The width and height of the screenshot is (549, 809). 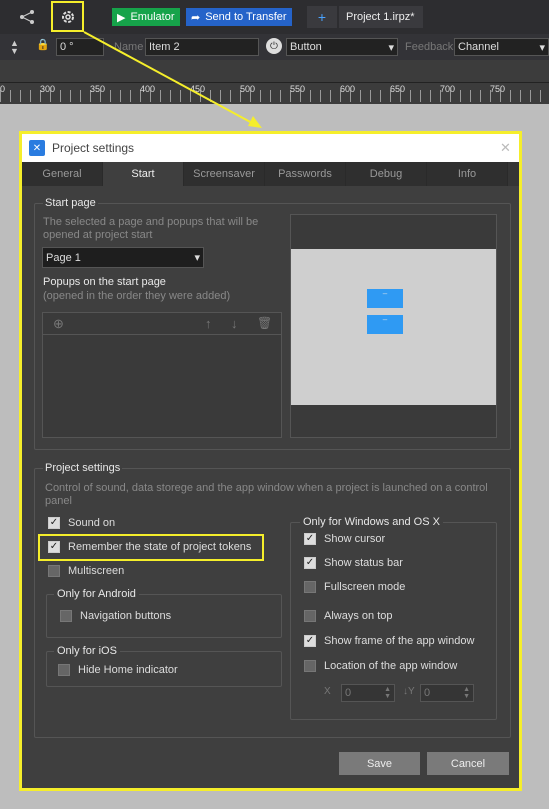 I want to click on cancel-button: Cancel, so click(x=468, y=763).